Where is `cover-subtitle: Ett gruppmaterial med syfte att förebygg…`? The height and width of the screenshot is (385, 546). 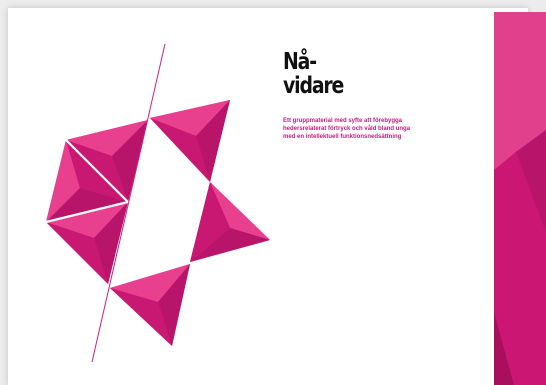 cover-subtitle: Ett gruppmaterial med syfte att förebygg… is located at coordinates (388, 129).